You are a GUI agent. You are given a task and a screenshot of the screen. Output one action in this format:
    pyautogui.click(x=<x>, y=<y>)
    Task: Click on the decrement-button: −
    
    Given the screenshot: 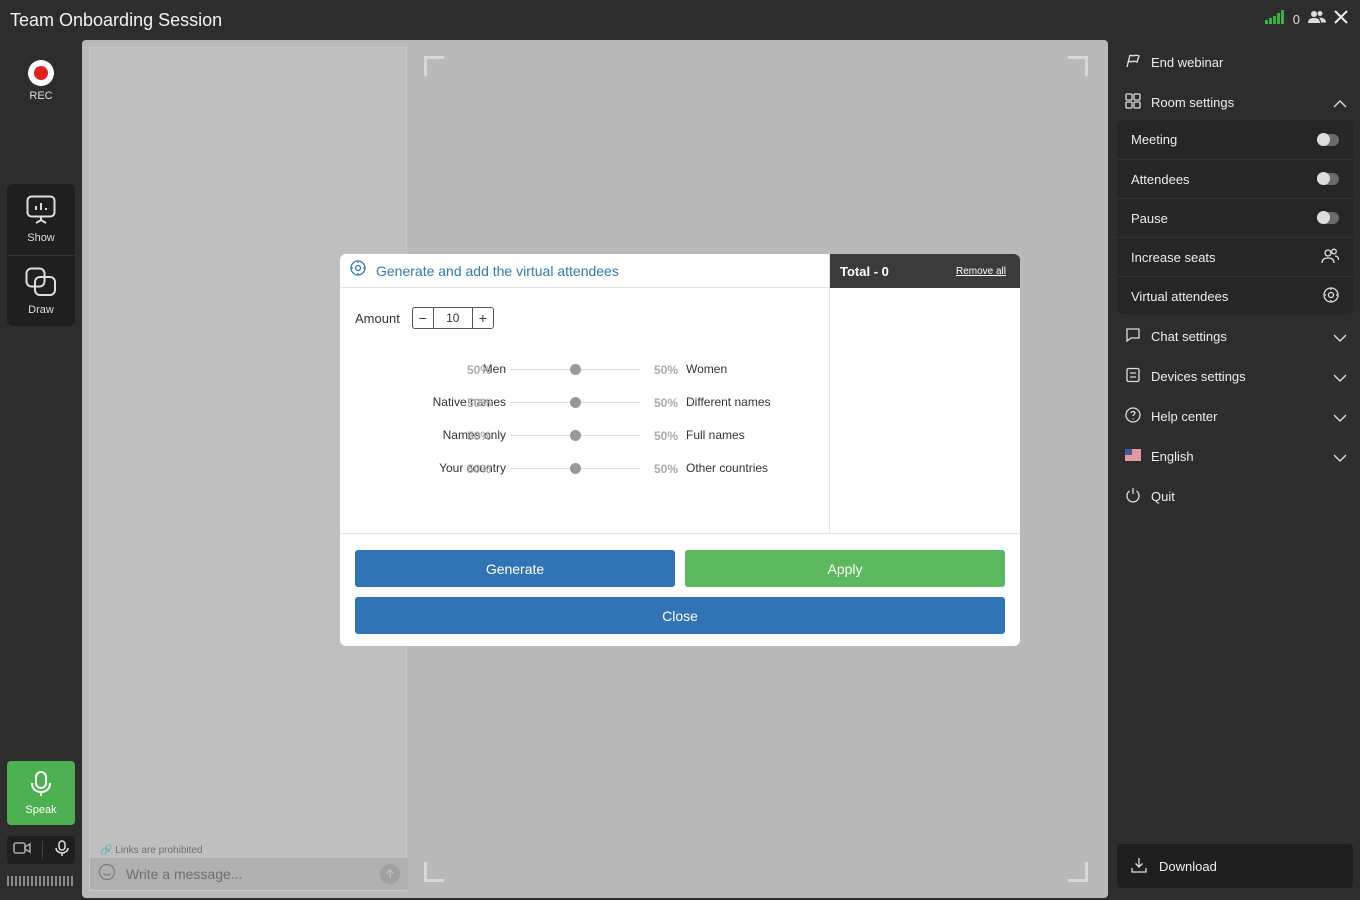 What is the action you would take?
    pyautogui.click(x=423, y=318)
    